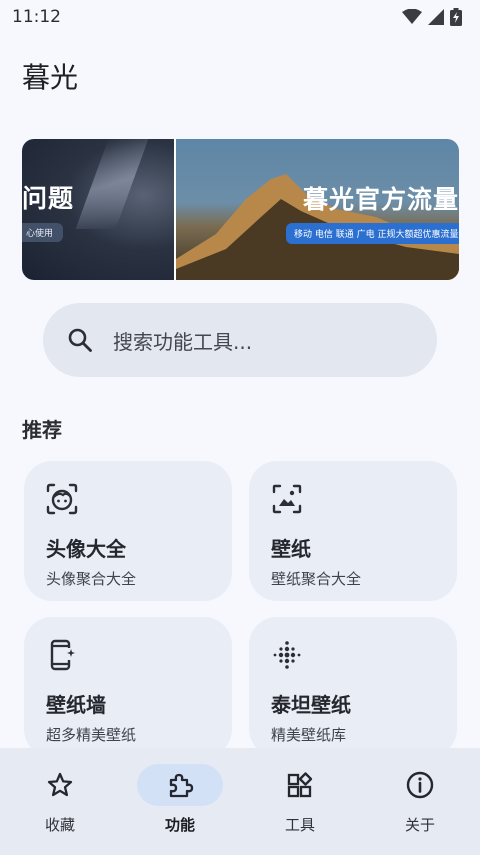 This screenshot has width=480, height=855. I want to click on puzzle-icon, so click(181, 785).